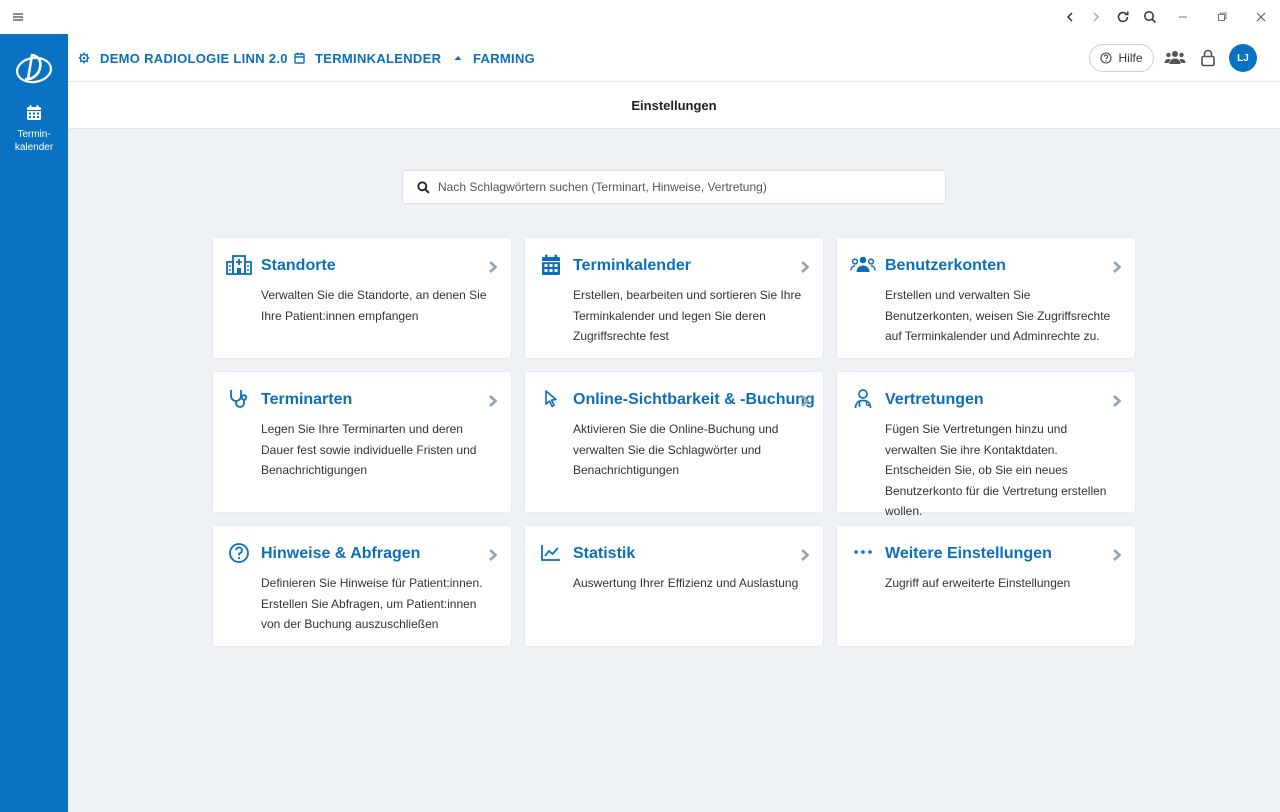  I want to click on card-title: Standorte, so click(298, 265).